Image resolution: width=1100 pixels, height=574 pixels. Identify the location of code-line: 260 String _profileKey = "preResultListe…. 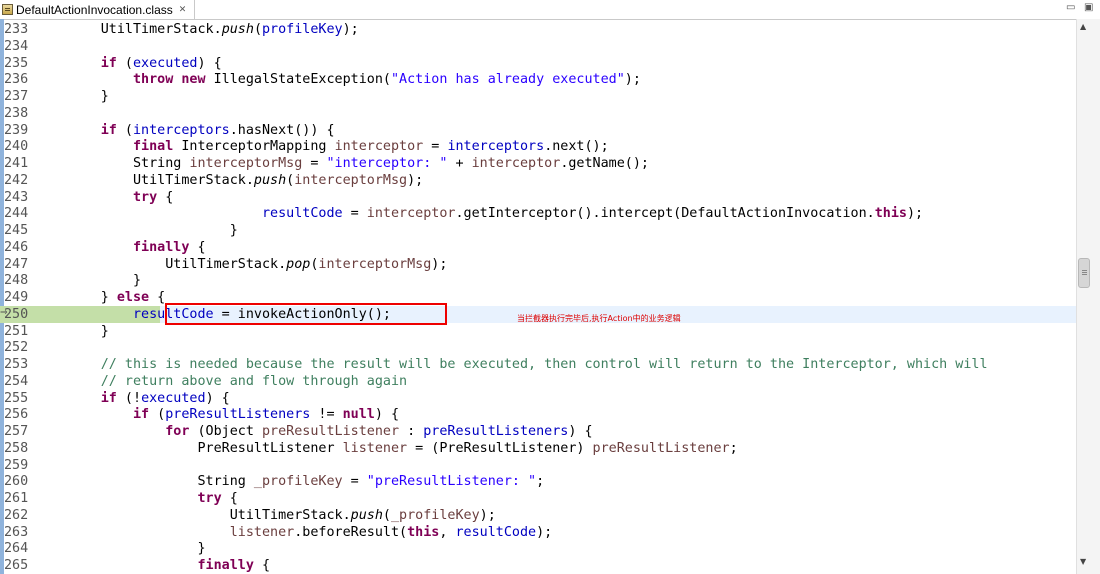
(538, 481).